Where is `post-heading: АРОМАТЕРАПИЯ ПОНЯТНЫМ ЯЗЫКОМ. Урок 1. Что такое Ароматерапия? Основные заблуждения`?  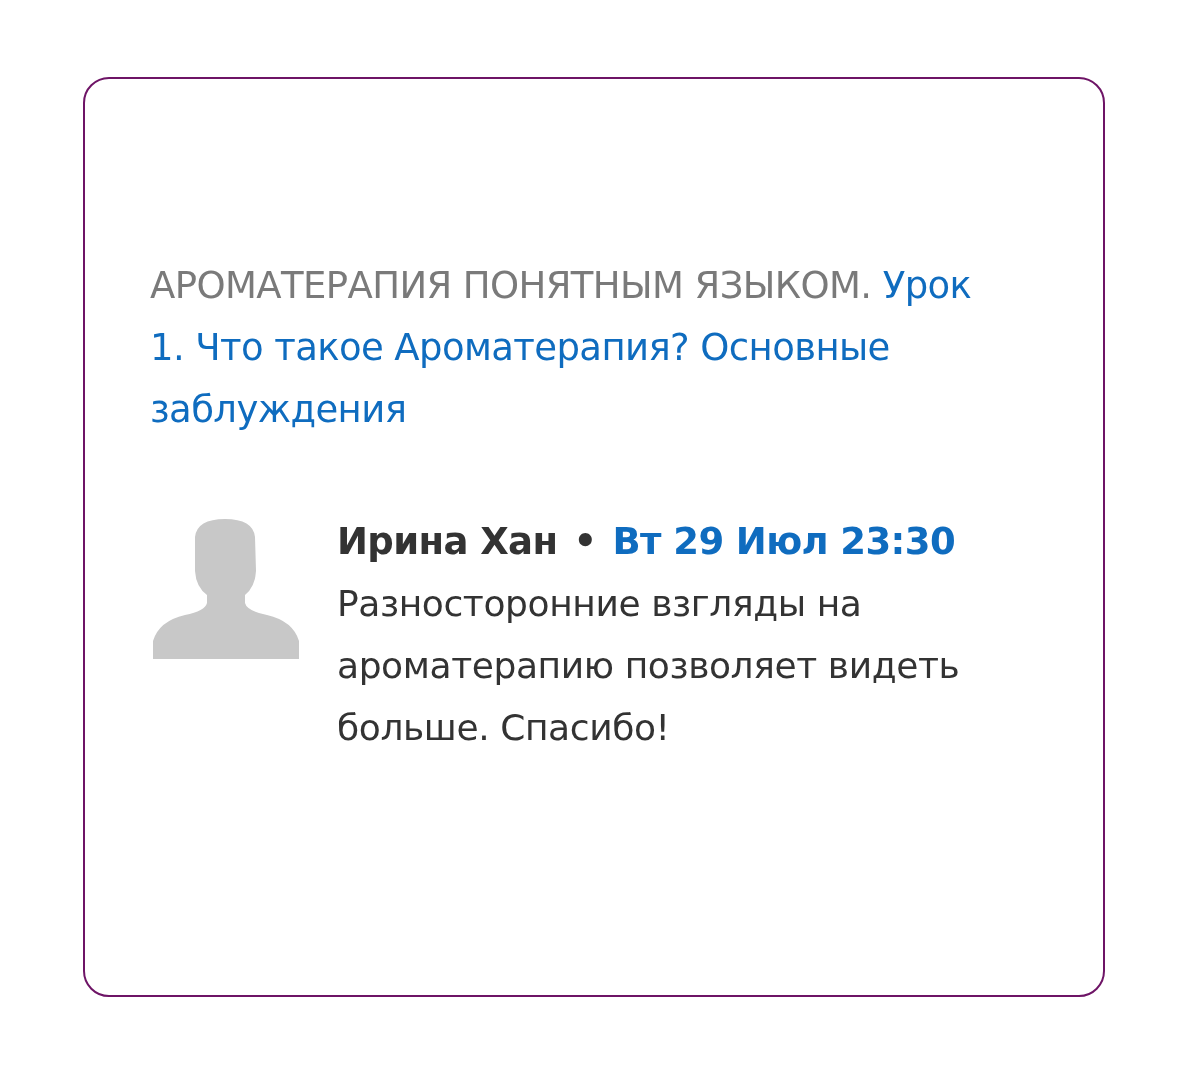 post-heading: АРОМАТЕРАПИЯ ПОНЯТНЫМ ЯЗЫКОМ. Урок 1. Что такое Ароматерапия? Основные заблуждения is located at coordinates (575, 348).